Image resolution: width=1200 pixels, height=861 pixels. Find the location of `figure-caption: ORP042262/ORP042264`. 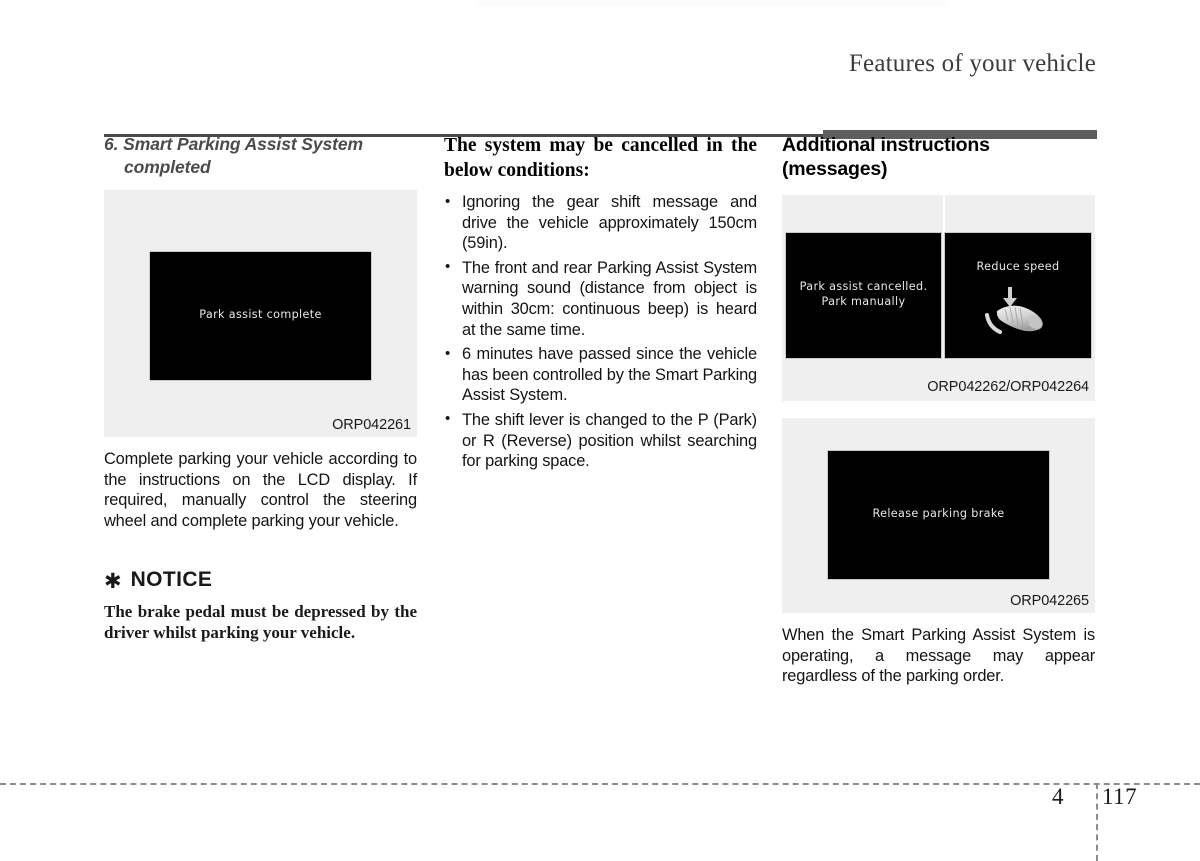

figure-caption: ORP042262/ORP042264 is located at coordinates (1008, 387).